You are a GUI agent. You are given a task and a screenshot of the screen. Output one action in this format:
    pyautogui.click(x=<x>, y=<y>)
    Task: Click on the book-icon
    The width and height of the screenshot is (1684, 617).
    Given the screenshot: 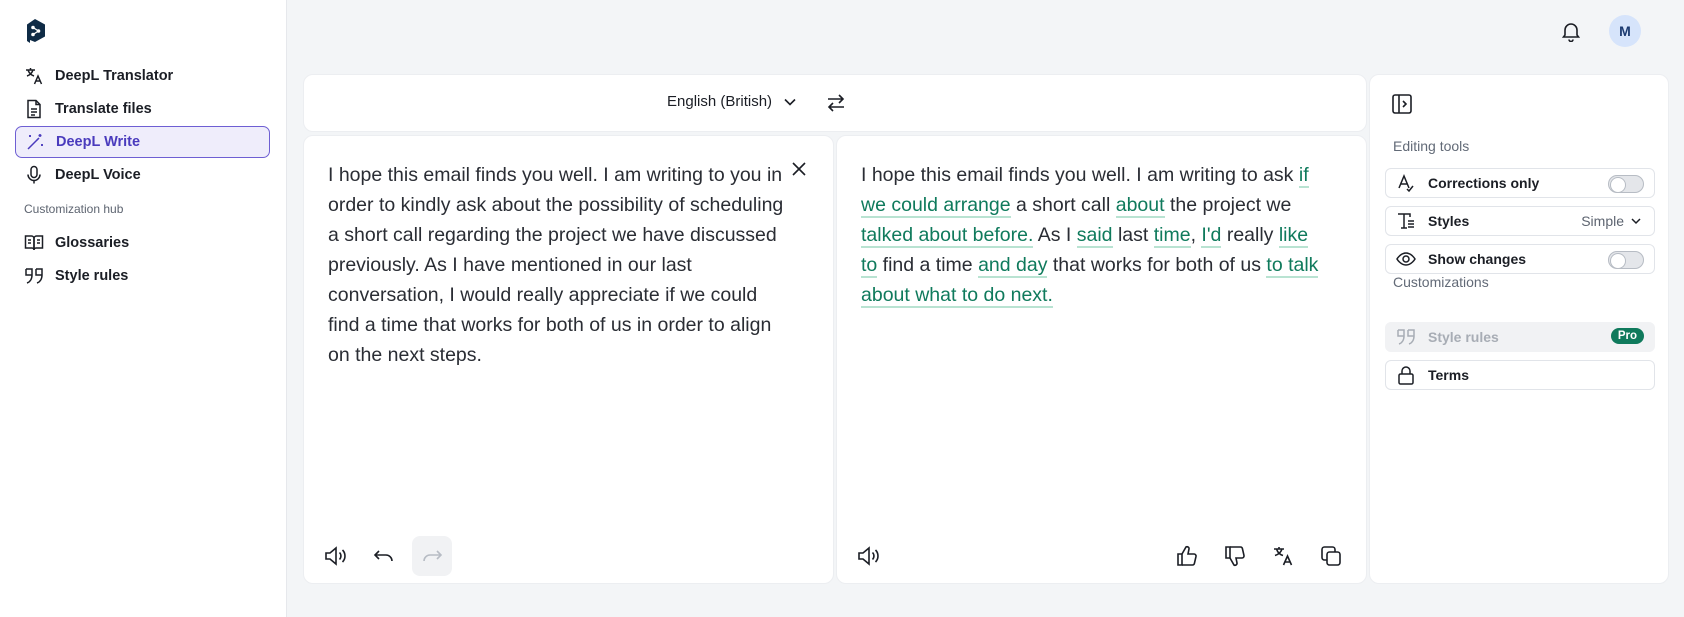 What is the action you would take?
    pyautogui.click(x=34, y=243)
    